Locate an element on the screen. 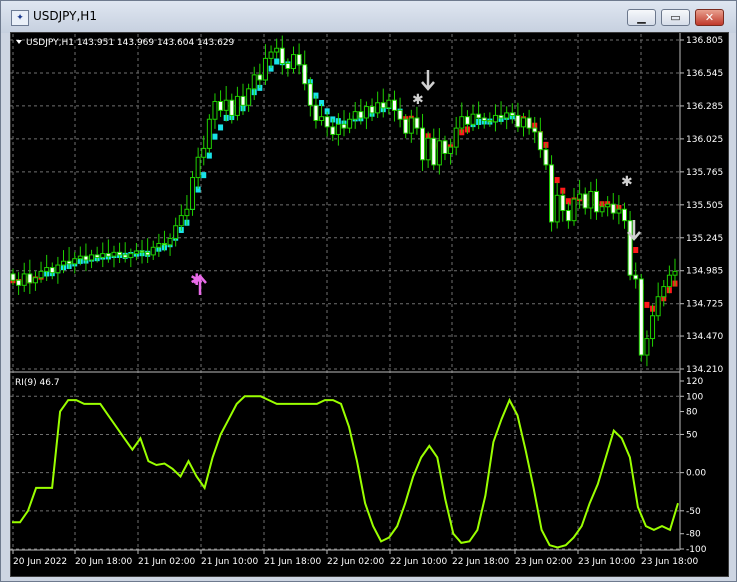 The height and width of the screenshot is (582, 737). ri-tick-label: 120 is located at coordinates (694, 382).